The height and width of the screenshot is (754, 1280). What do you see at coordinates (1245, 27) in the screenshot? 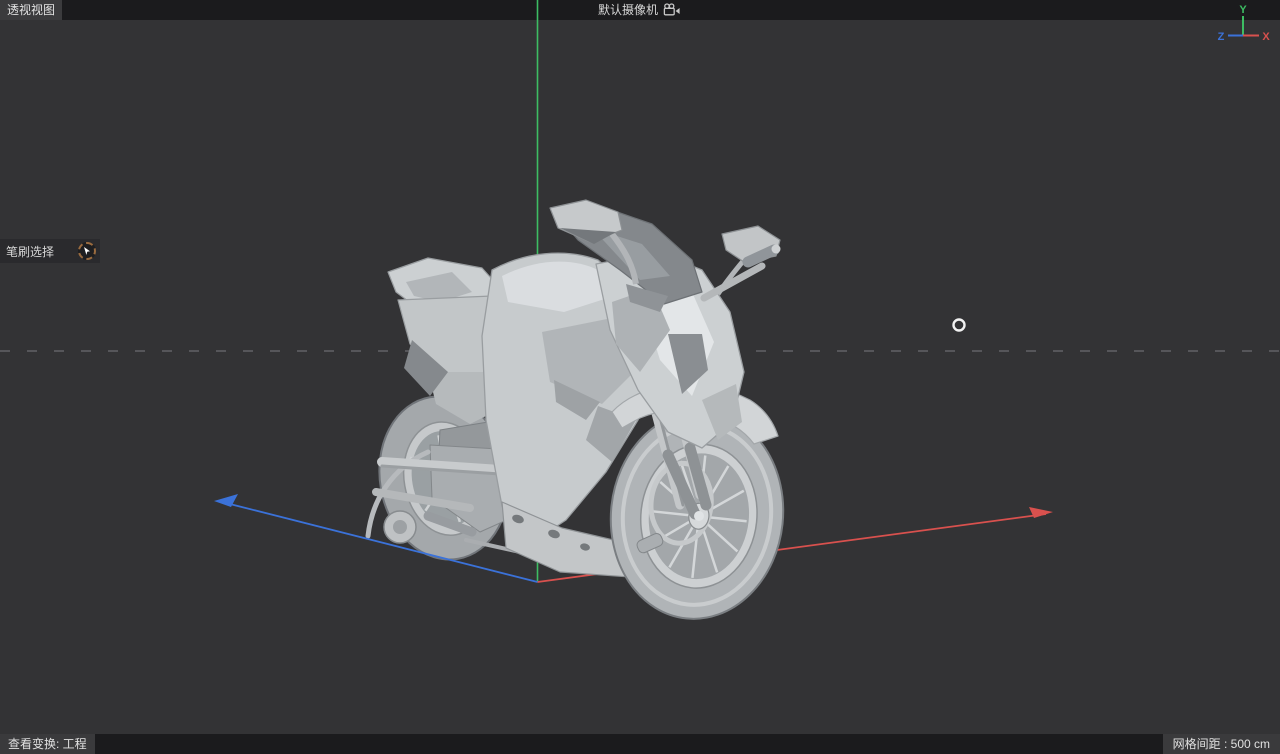
I see `axis-gizmo: Y Z X` at bounding box center [1245, 27].